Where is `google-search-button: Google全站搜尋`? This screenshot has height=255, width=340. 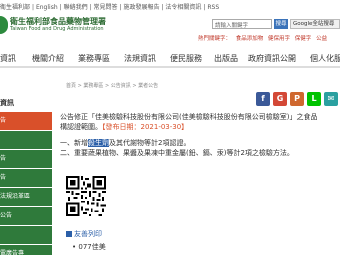
google-search-button: Google全站搜尋 is located at coordinates (315, 24).